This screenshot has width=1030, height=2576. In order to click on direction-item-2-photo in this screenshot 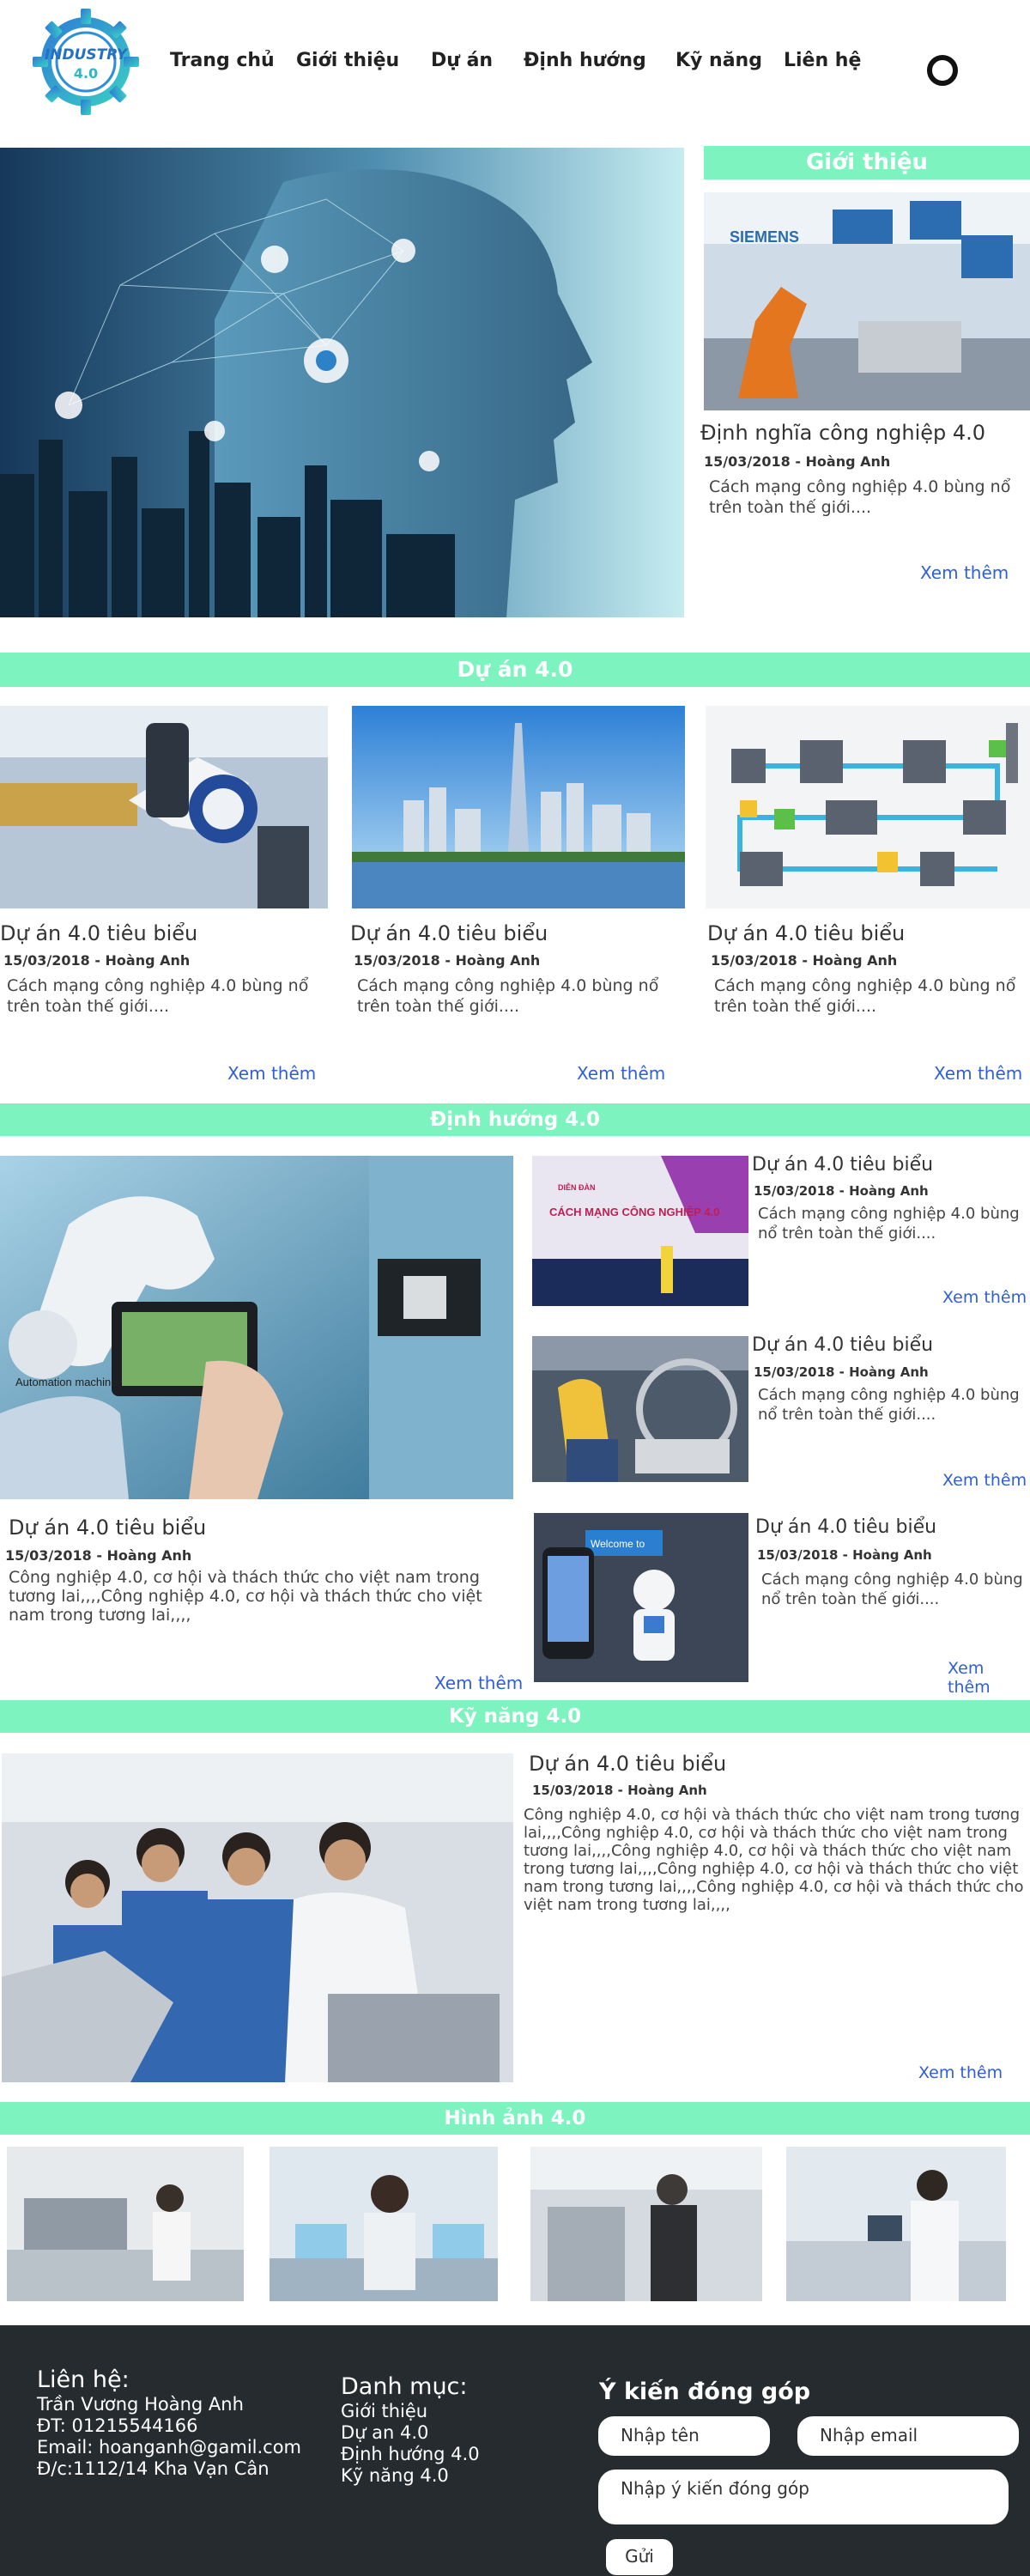, I will do `click(640, 1409)`.